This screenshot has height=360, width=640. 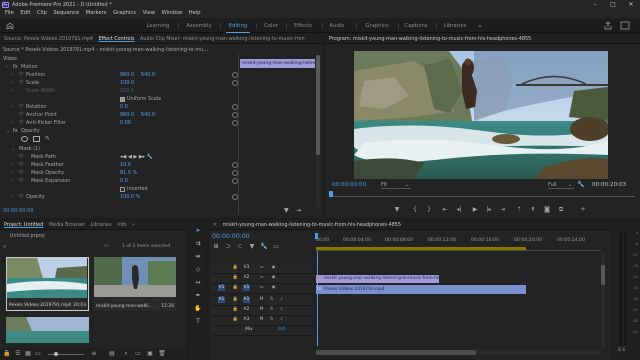 What do you see at coordinates (10, 25) in the screenshot?
I see `home-icon` at bounding box center [10, 25].